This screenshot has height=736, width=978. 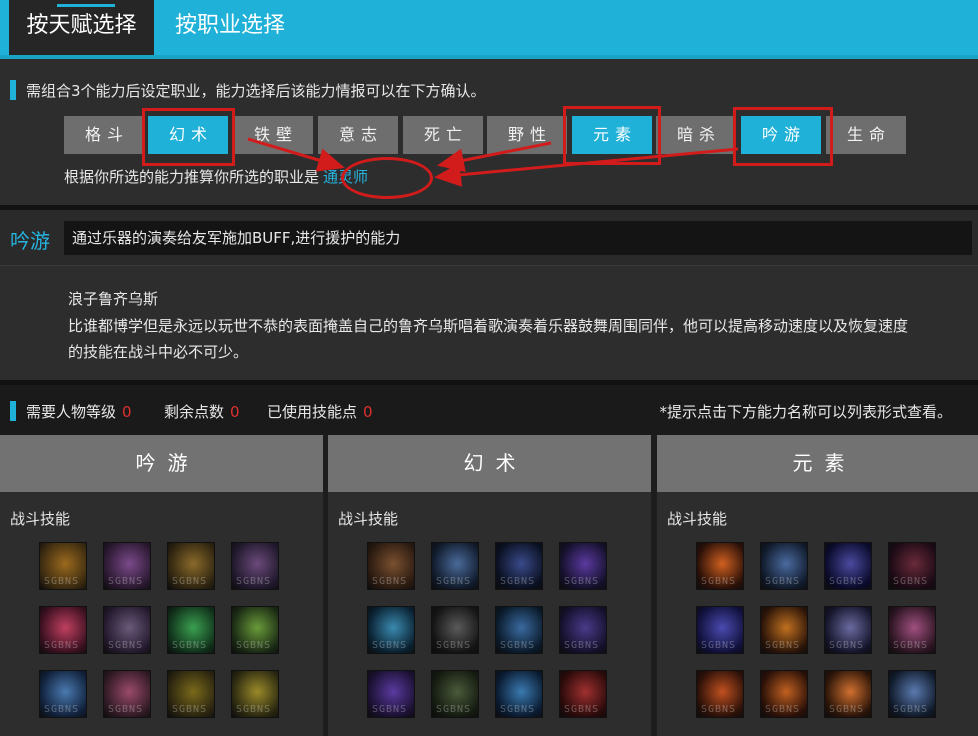 I want to click on required-level: 需要人物等级 0, so click(x=79, y=411).